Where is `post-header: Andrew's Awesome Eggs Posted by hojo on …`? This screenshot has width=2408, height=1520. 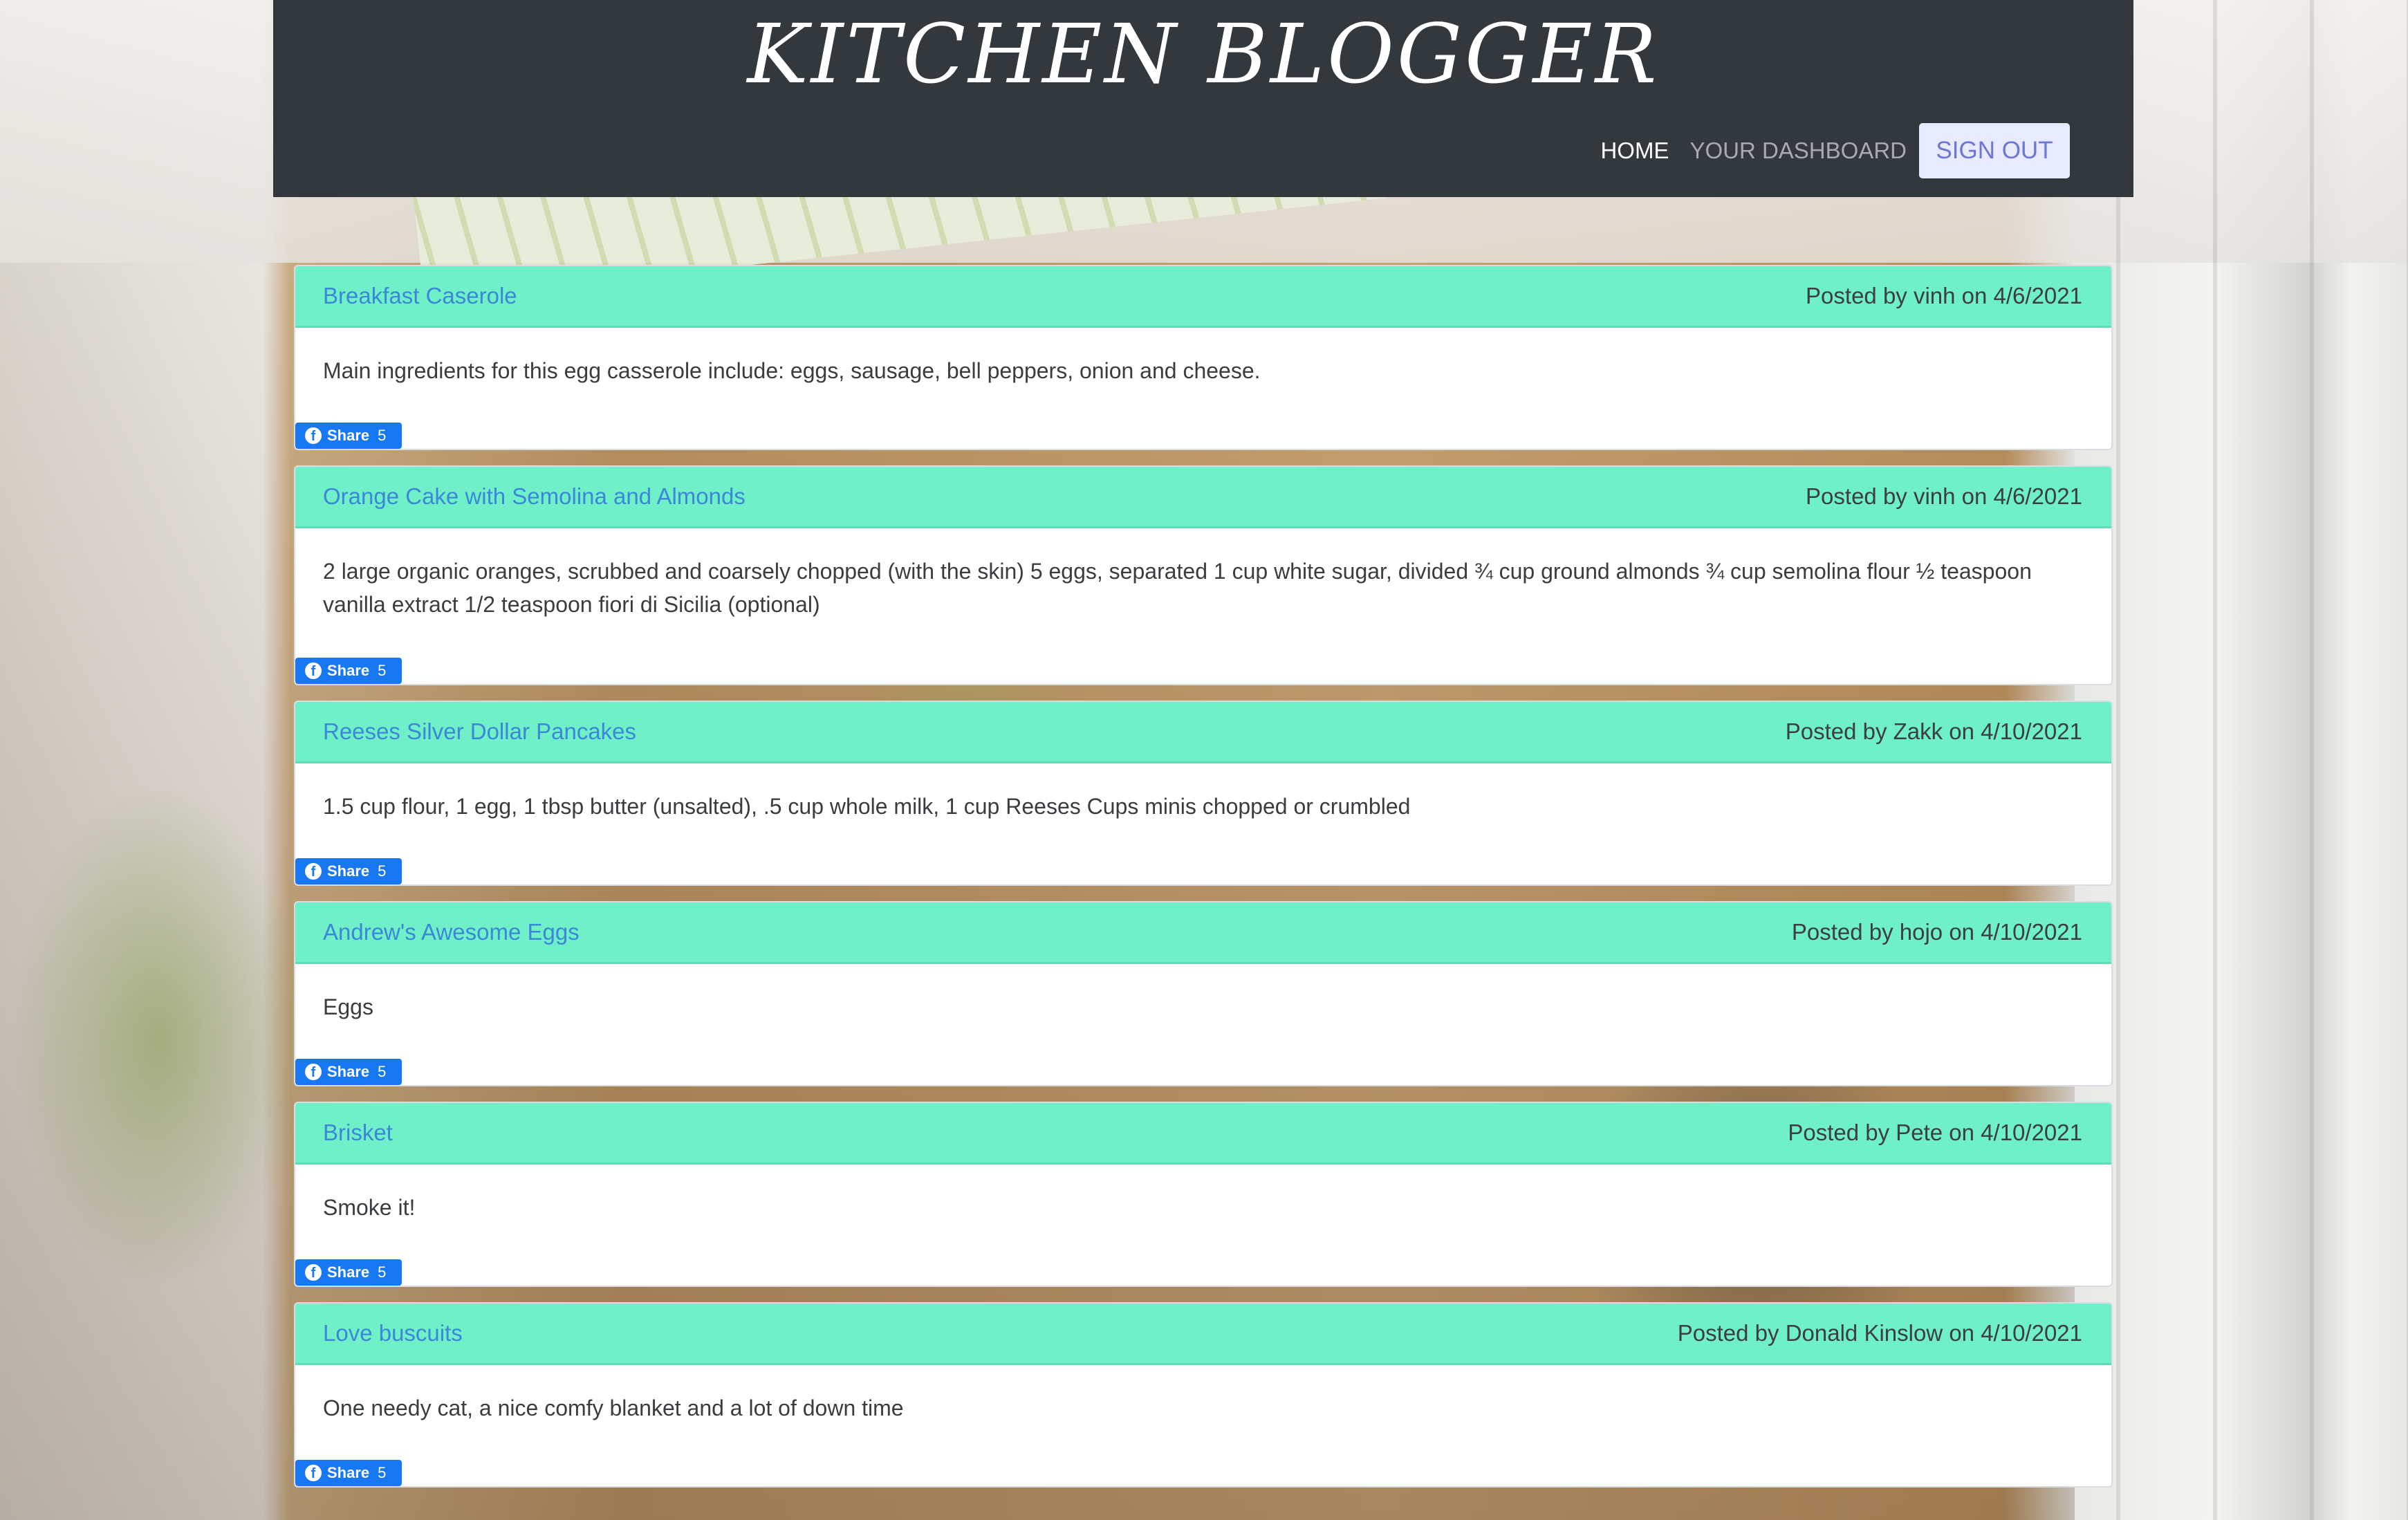 post-header: Andrew's Awesome Eggs Posted by hojo on … is located at coordinates (1203, 933).